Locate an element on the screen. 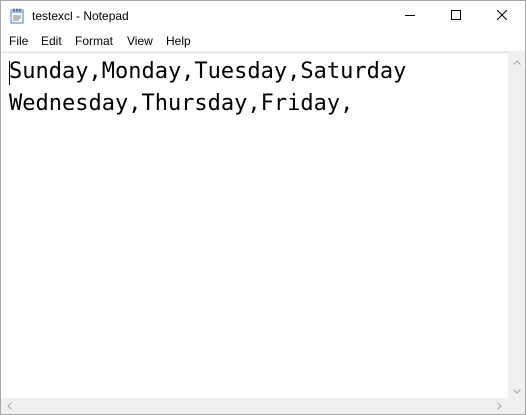 This screenshot has width=526, height=415. minimize-icon is located at coordinates (410, 16).